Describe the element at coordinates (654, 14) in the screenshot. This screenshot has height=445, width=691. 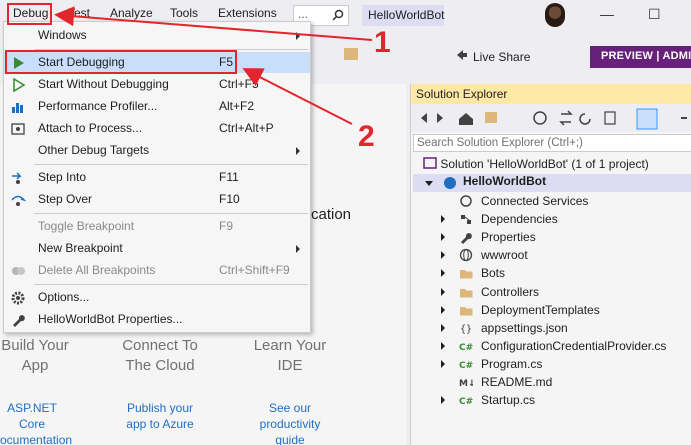
I see `maximize-button: ☐` at that location.